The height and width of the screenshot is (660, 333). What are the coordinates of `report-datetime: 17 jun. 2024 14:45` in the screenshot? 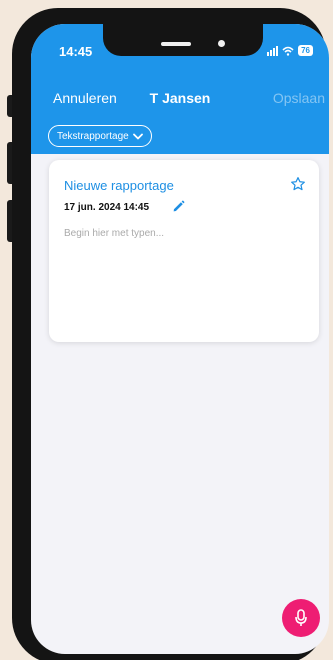 It's located at (107, 207).